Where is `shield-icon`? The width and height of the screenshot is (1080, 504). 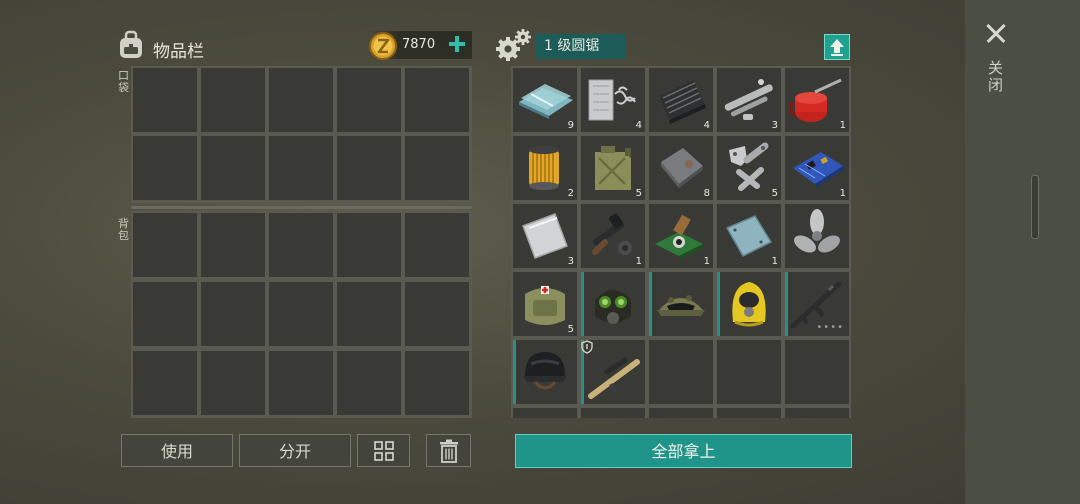 shield-icon is located at coordinates (587, 347).